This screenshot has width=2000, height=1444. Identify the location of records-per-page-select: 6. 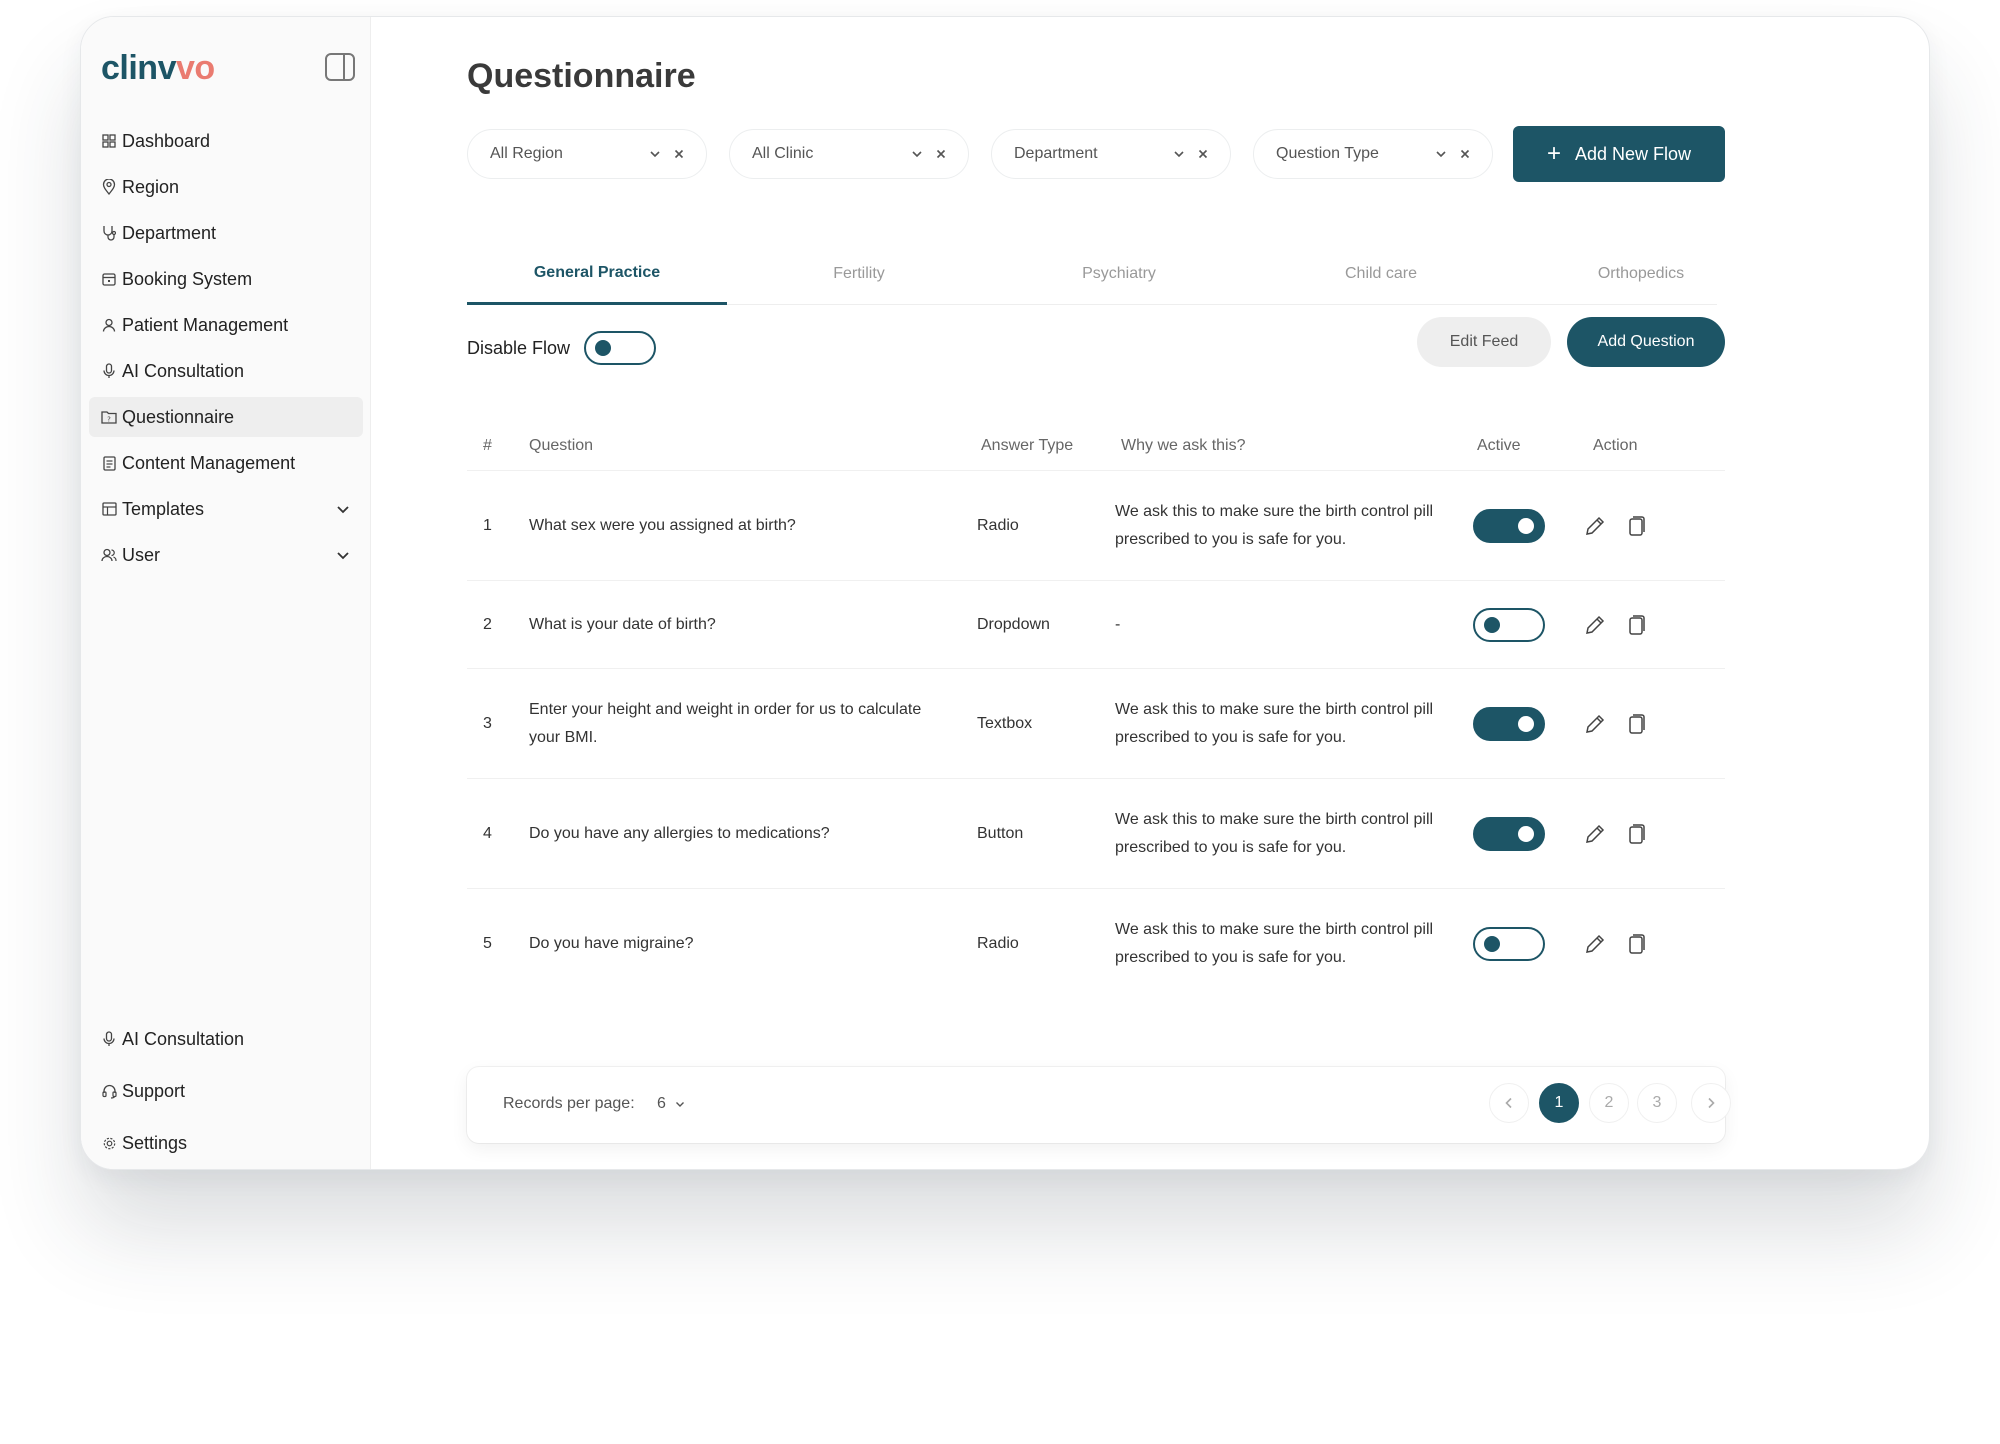
(671, 1104).